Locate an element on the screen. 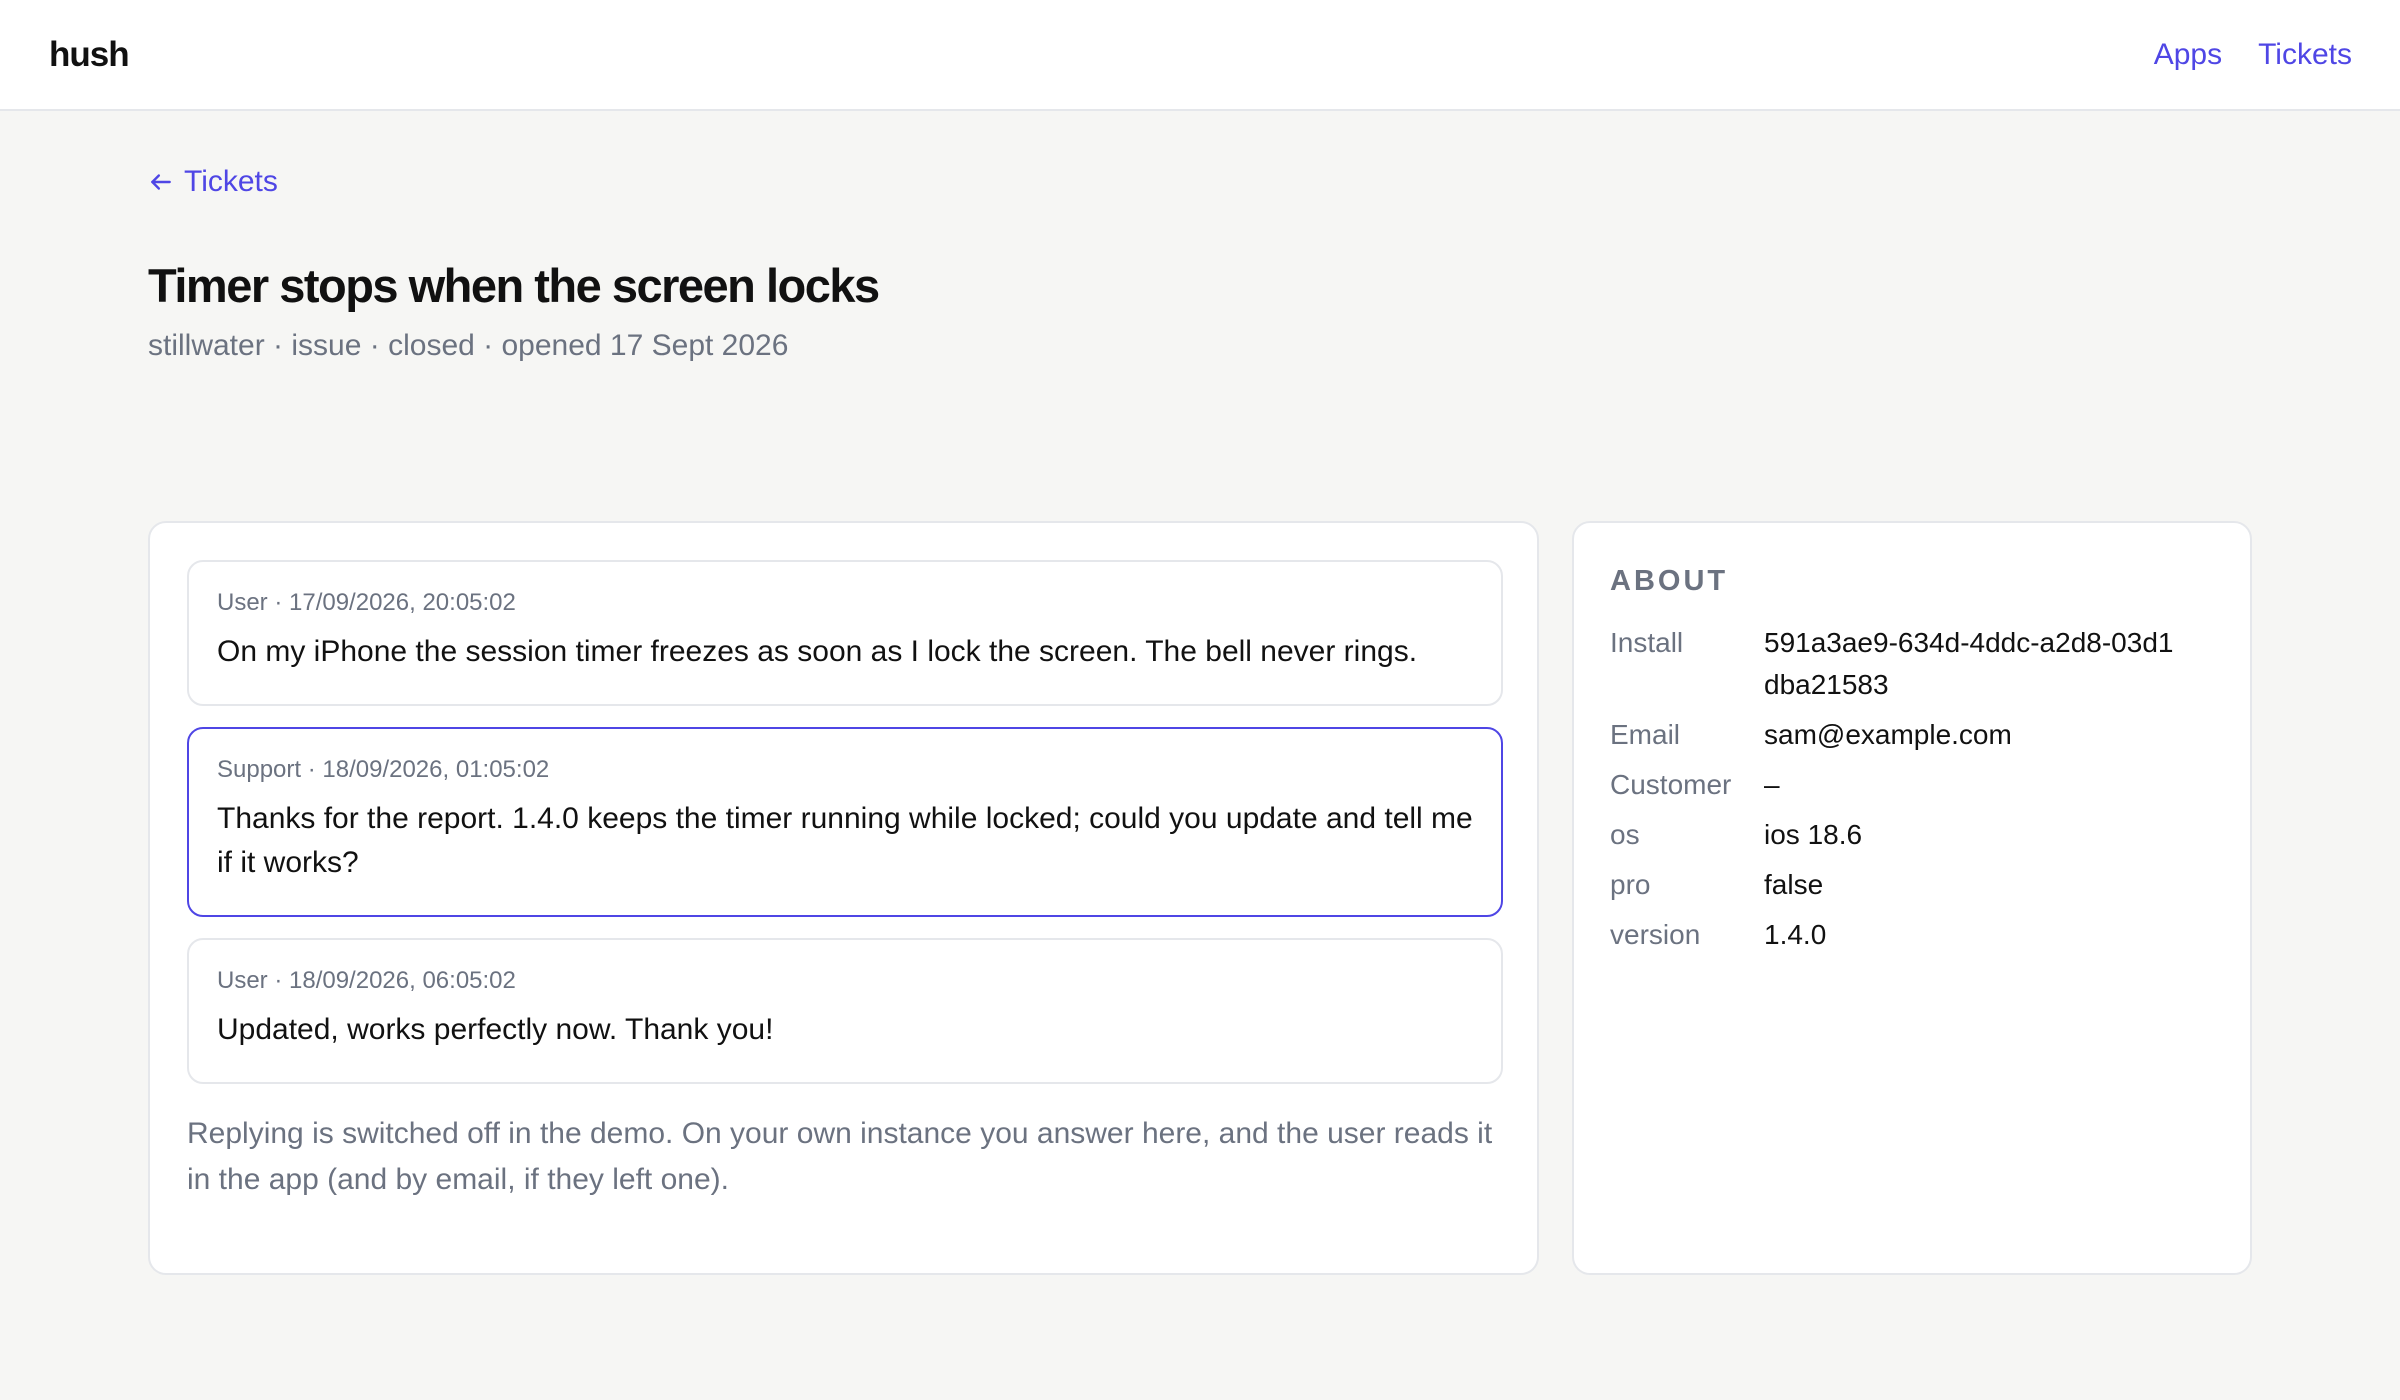 The width and height of the screenshot is (2400, 1400). about-row-customer: Customer – is located at coordinates (1912, 785).